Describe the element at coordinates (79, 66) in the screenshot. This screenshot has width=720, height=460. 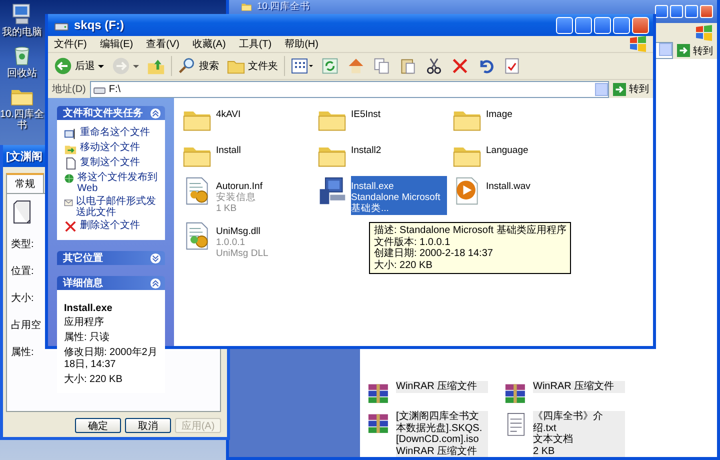
I see `toolbar-button: 后退` at that location.